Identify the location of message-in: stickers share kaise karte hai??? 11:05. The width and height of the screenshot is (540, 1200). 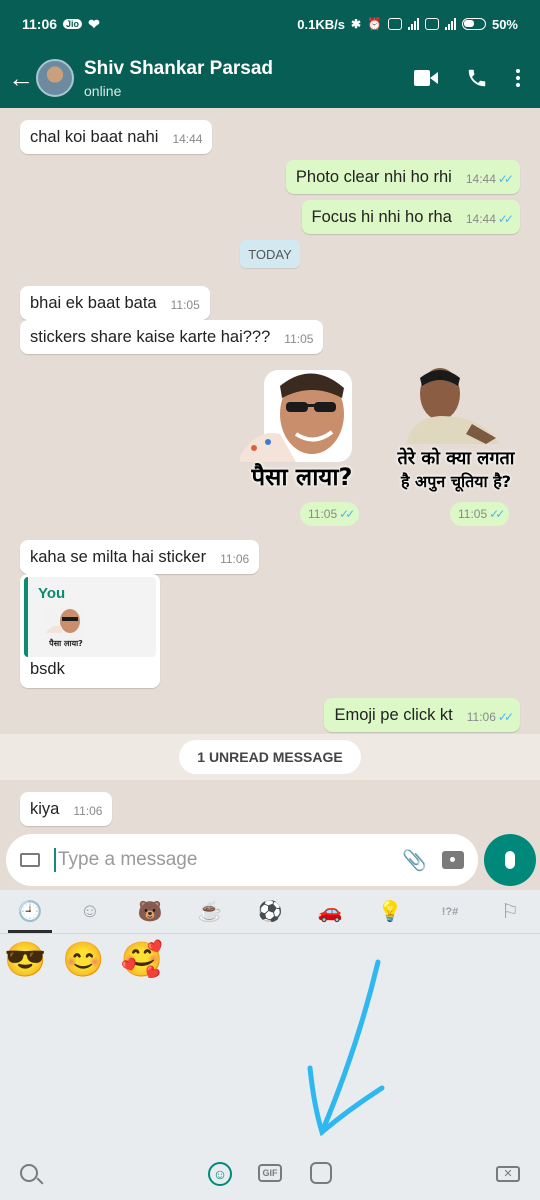
(172, 337).